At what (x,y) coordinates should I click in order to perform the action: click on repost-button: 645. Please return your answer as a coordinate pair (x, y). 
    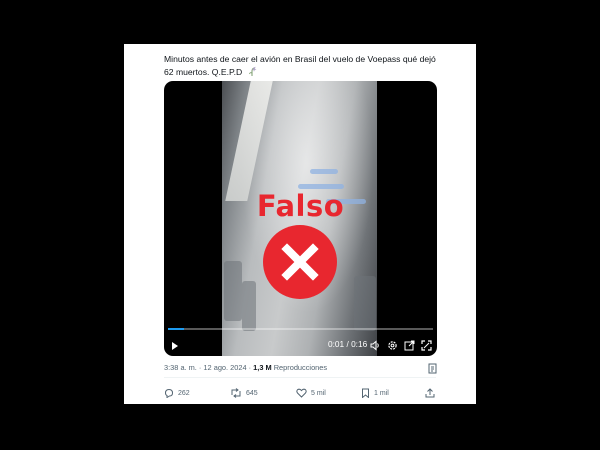
    Looking at the image, I should click on (244, 393).